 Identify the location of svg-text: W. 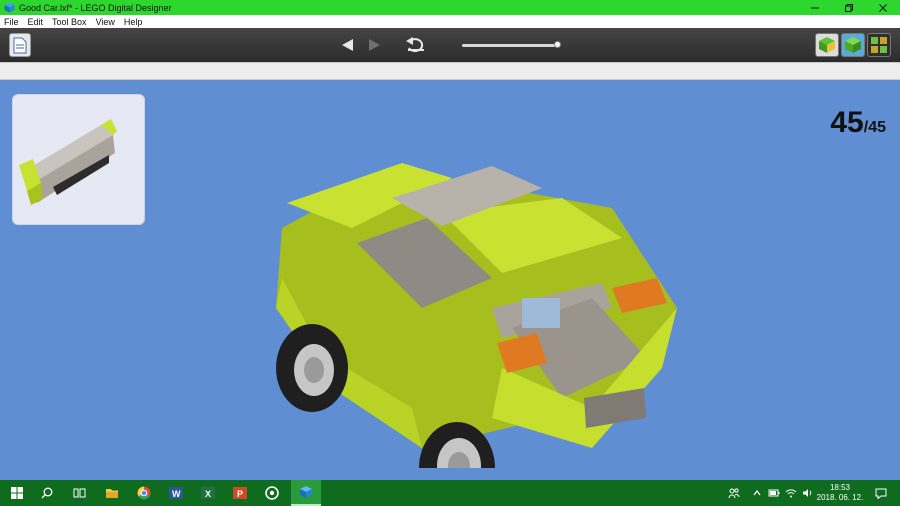
(176, 494).